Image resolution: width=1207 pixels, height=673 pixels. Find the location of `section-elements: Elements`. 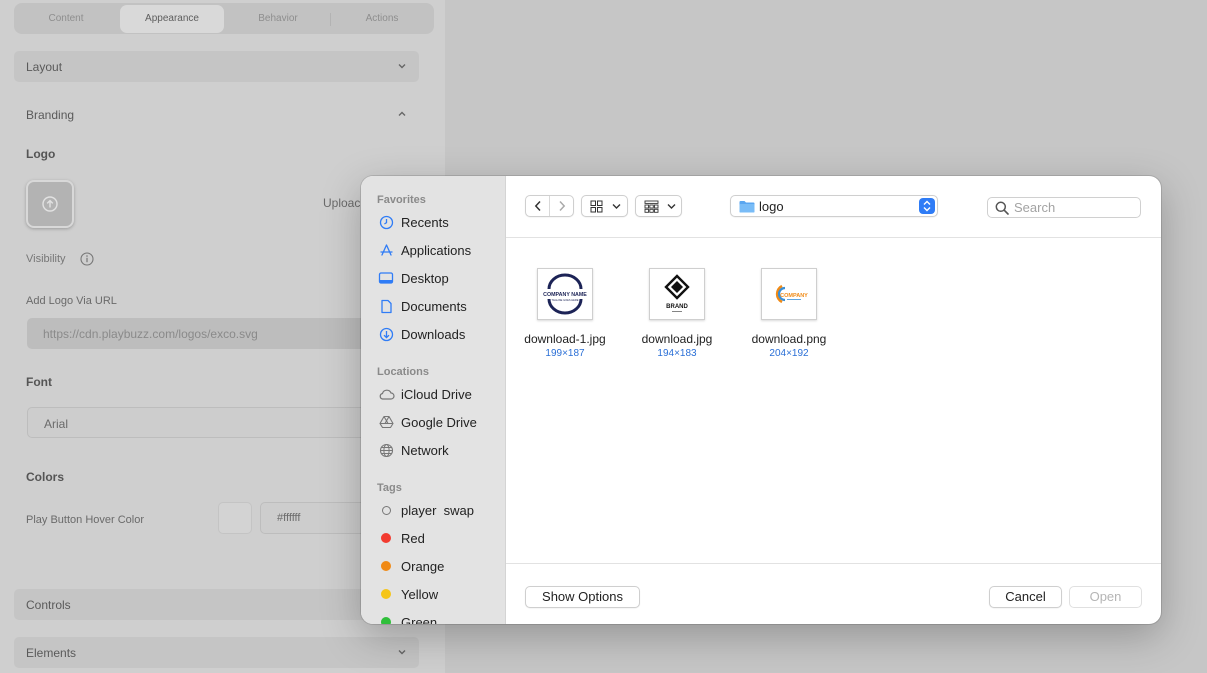

section-elements: Elements is located at coordinates (216, 652).